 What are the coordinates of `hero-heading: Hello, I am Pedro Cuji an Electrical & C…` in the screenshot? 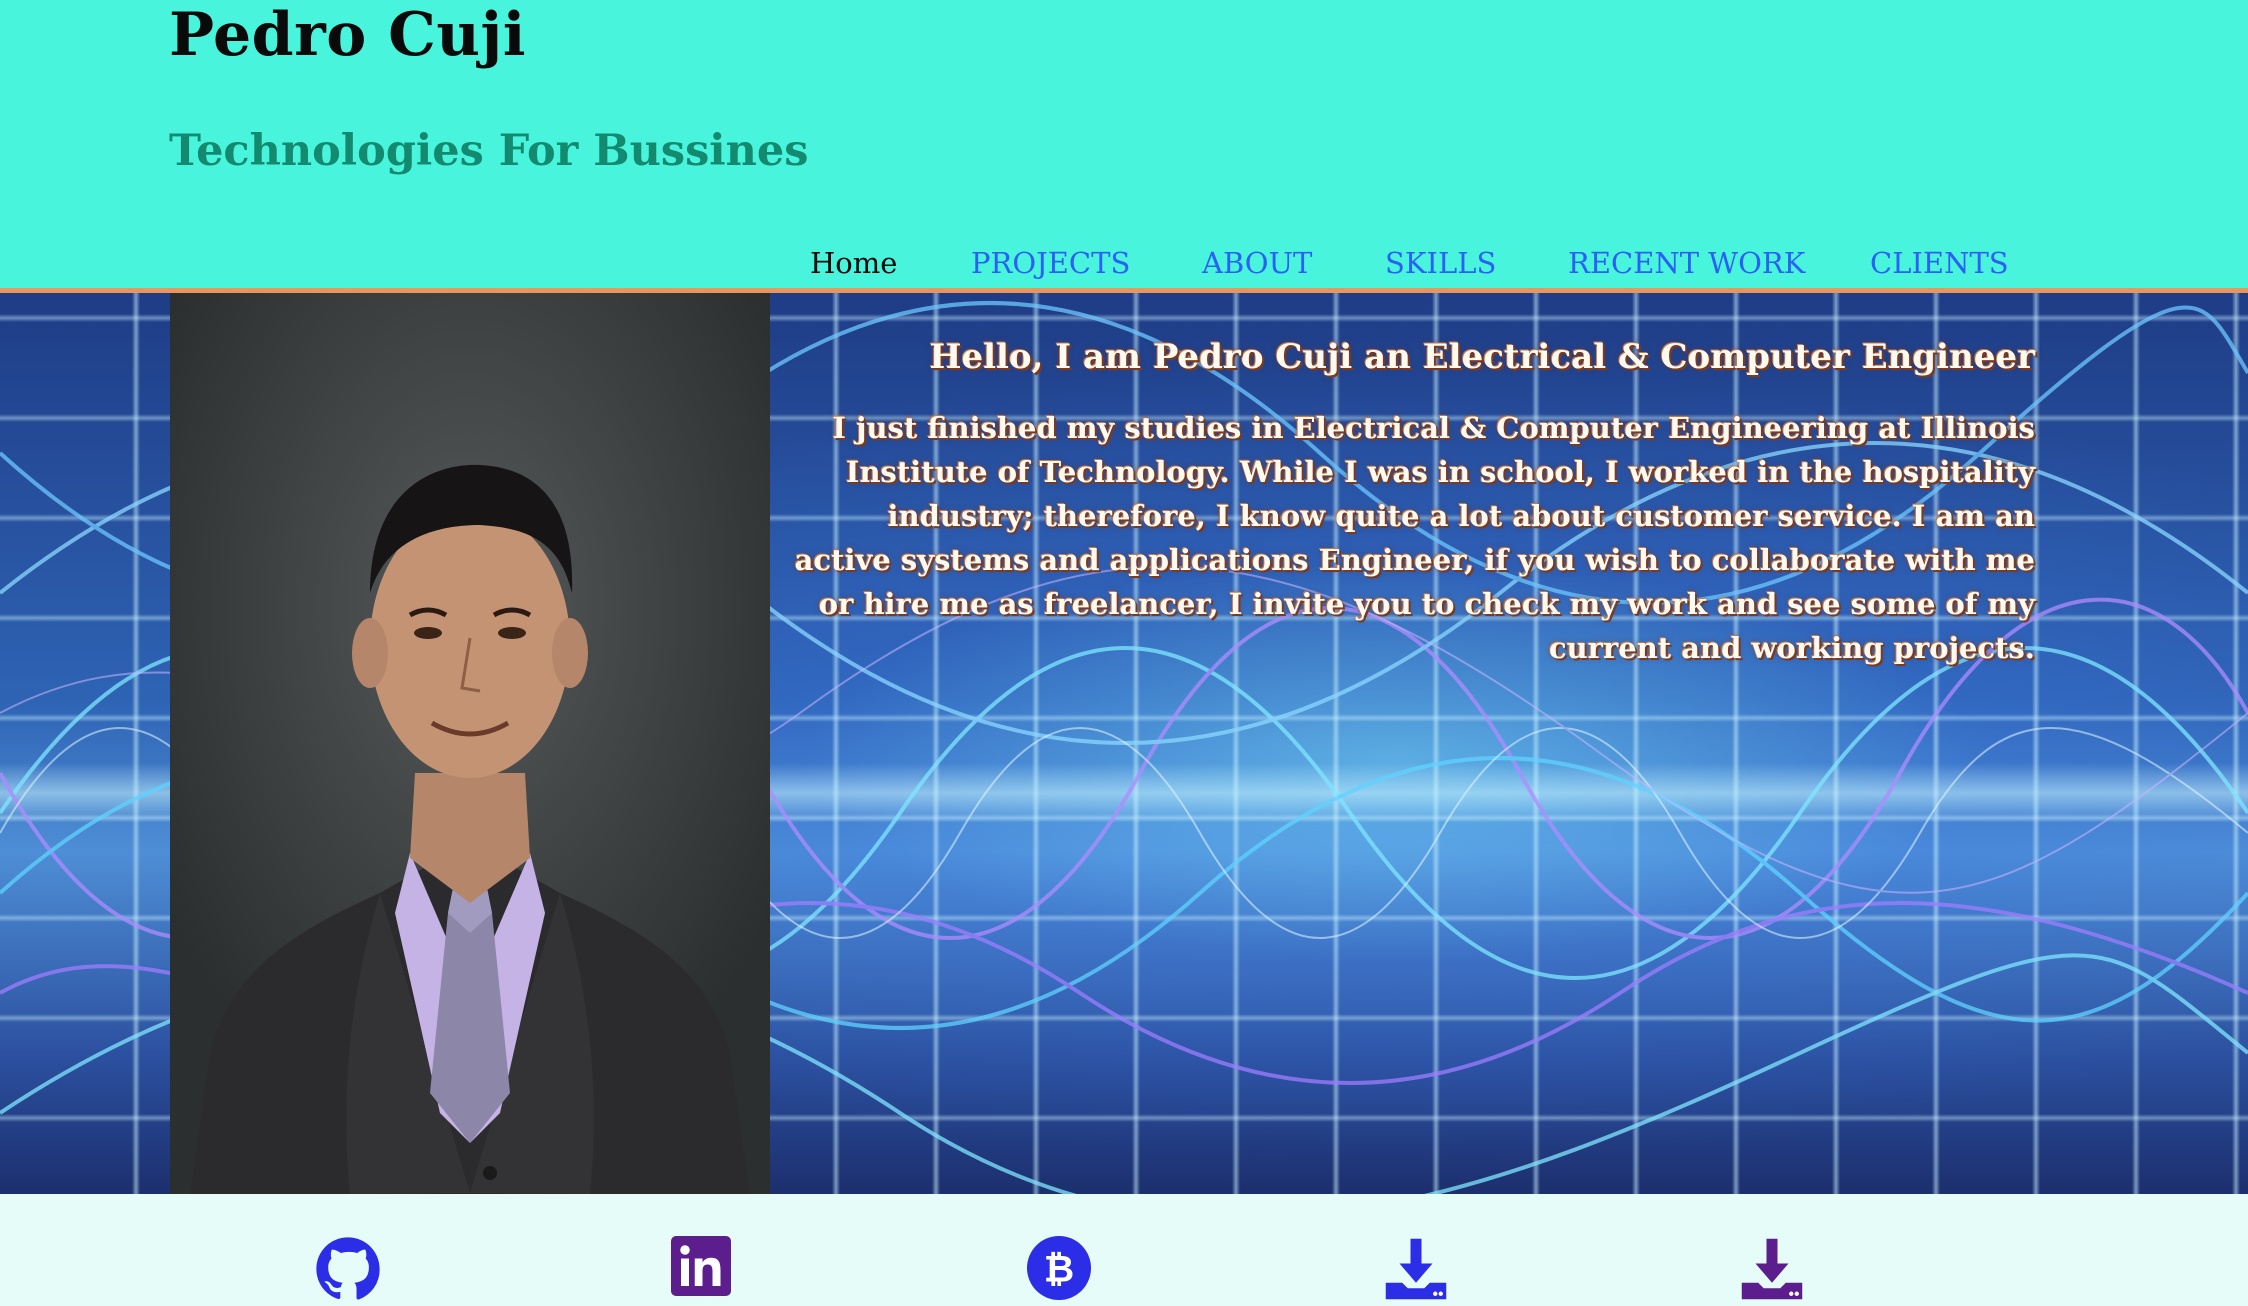 It's located at (1482, 357).